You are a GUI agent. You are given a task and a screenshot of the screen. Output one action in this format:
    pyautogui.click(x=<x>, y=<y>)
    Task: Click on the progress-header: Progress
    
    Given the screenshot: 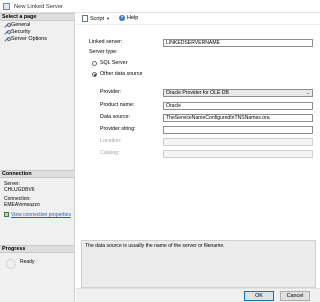 What is the action you would take?
    pyautogui.click(x=37, y=249)
    